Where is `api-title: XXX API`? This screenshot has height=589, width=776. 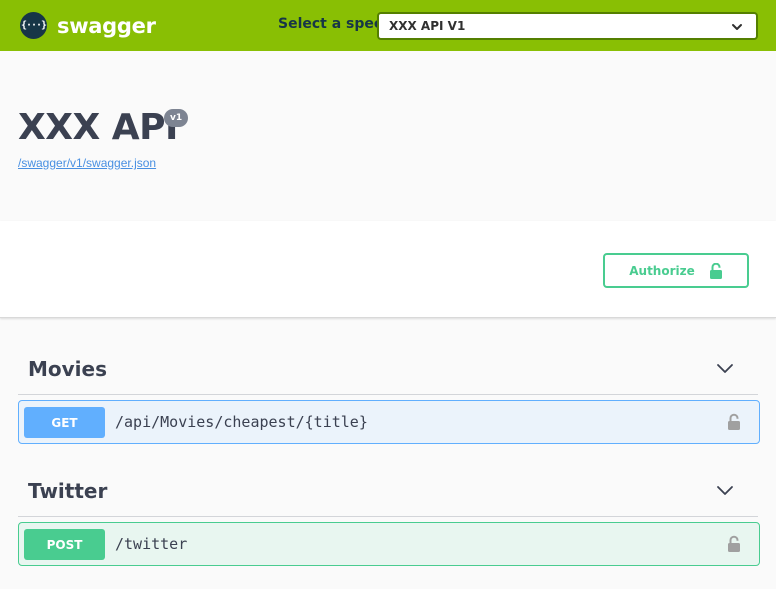 api-title: XXX API is located at coordinates (98, 127).